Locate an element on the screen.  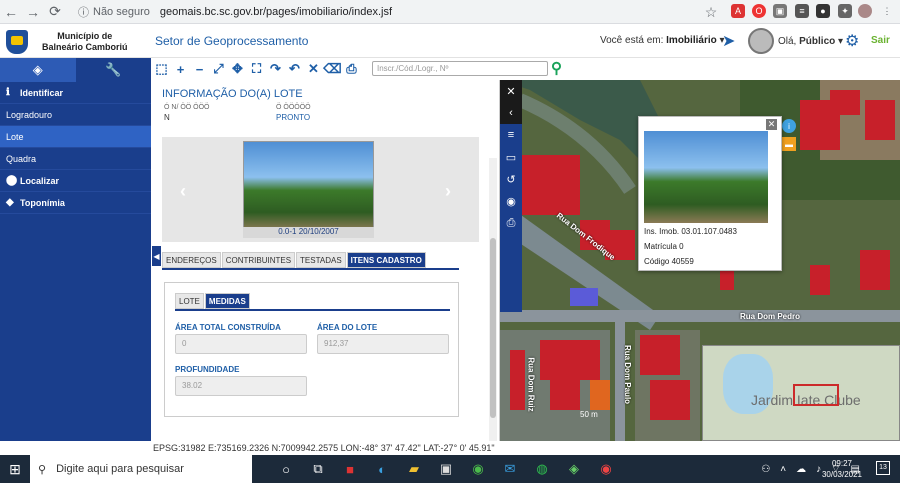
zoom-out-icon: − is located at coordinates (199, 69).